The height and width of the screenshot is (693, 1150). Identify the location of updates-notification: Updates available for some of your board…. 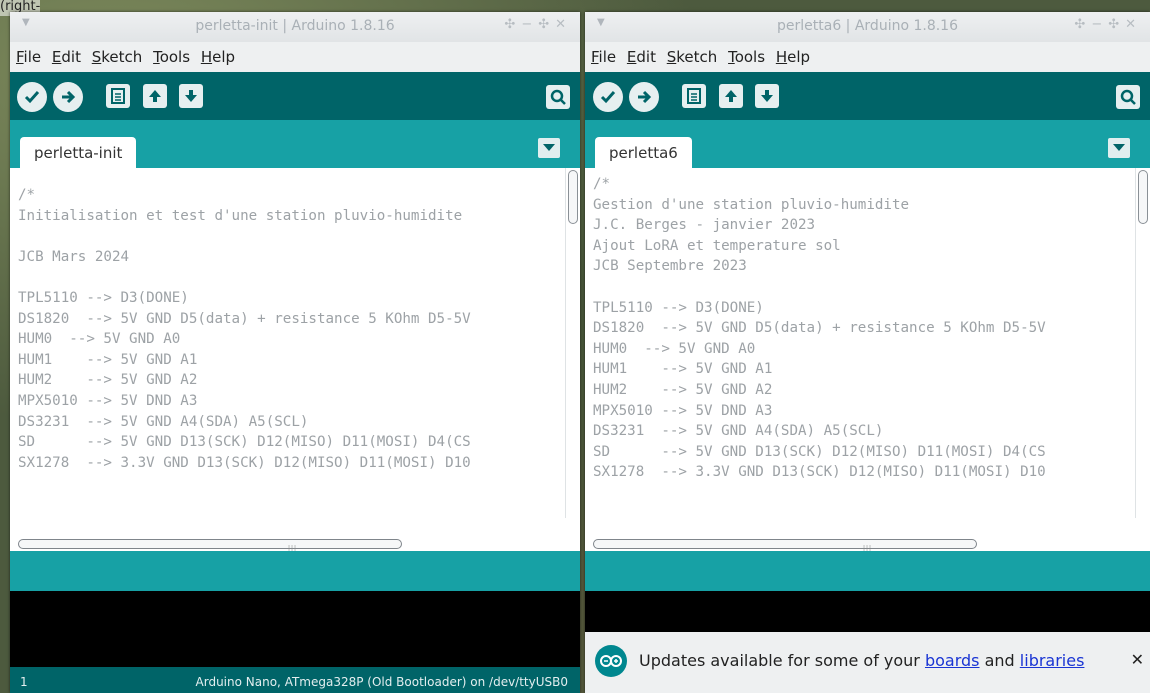
(867, 662).